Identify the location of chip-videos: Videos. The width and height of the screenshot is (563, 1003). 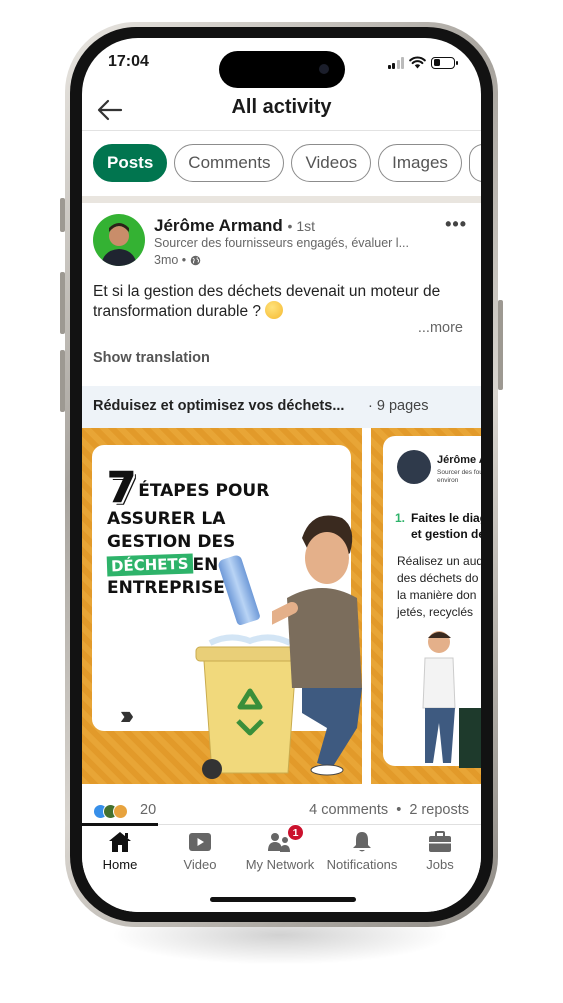
(331, 163).